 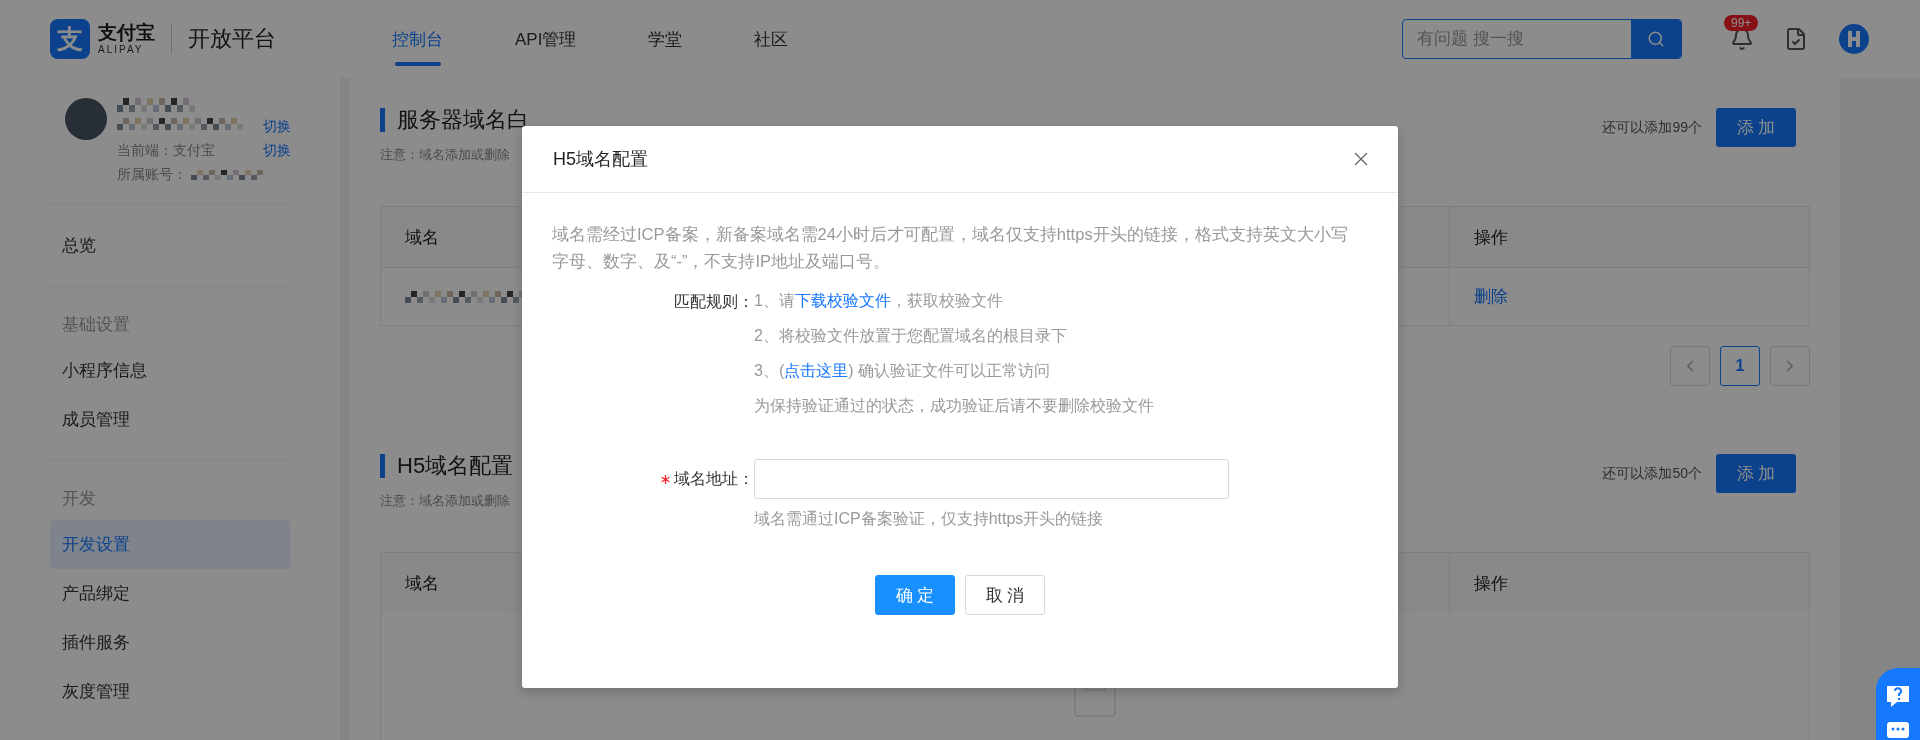 What do you see at coordinates (954, 406) in the screenshot?
I see `rule-text: 为保持验证通过的状态，成功验证后请不要删除校验文件` at bounding box center [954, 406].